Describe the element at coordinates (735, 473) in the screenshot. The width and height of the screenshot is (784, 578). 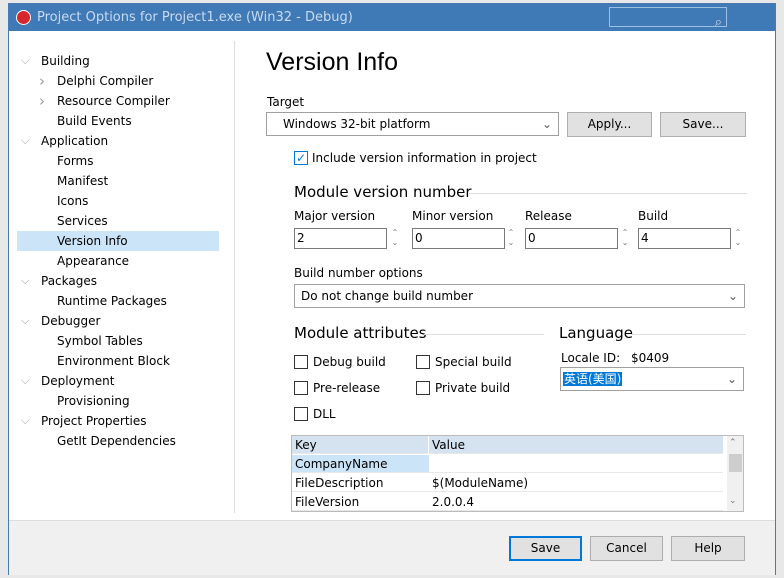
I see `grid-scrollbar: ⌃ ⌄` at that location.